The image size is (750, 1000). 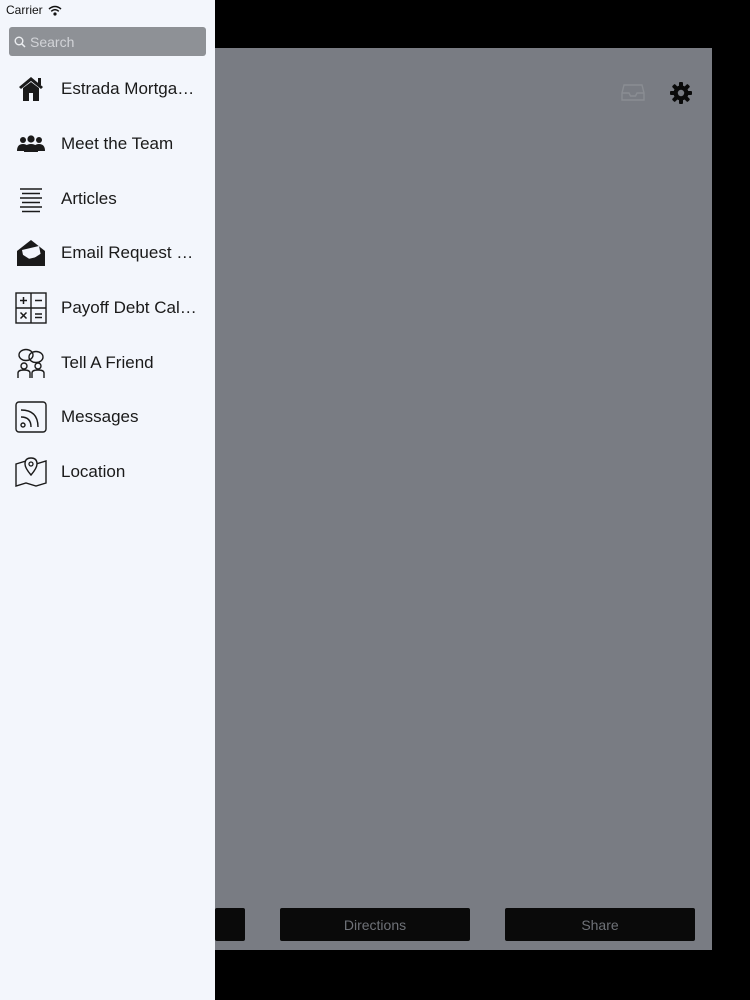 I want to click on menu-item-label: Tell A Friend, so click(x=107, y=362).